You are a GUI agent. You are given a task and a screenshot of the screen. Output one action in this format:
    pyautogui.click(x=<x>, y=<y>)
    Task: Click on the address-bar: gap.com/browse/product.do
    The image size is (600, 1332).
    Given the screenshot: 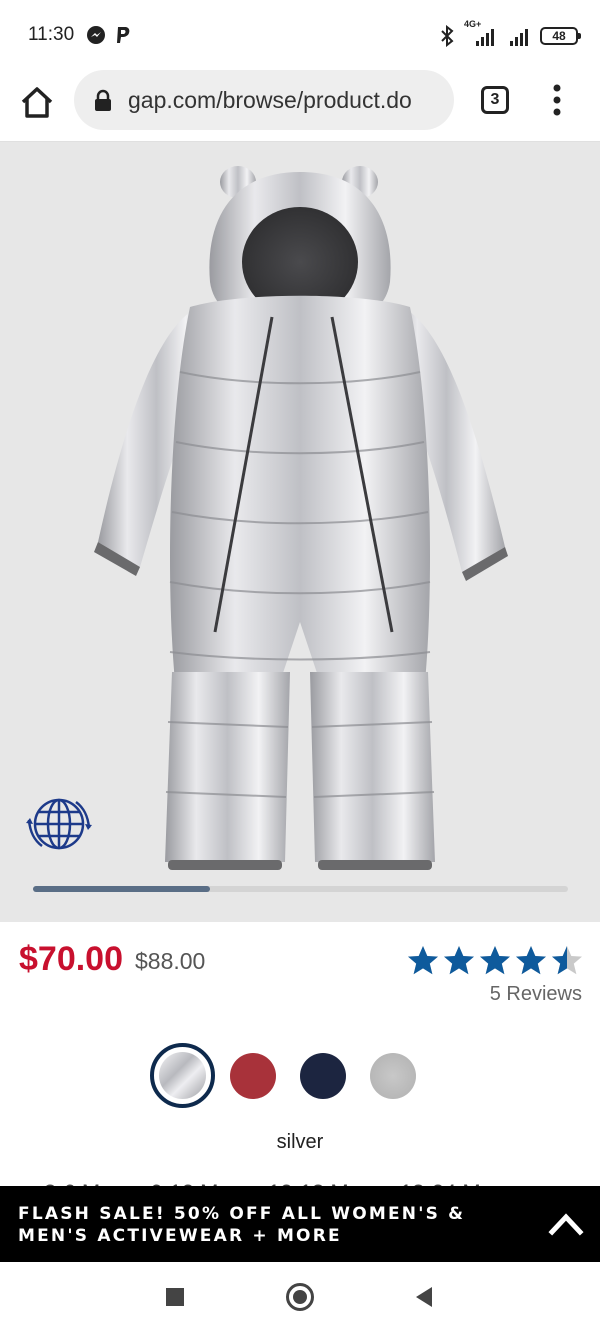 What is the action you would take?
    pyautogui.click(x=264, y=100)
    